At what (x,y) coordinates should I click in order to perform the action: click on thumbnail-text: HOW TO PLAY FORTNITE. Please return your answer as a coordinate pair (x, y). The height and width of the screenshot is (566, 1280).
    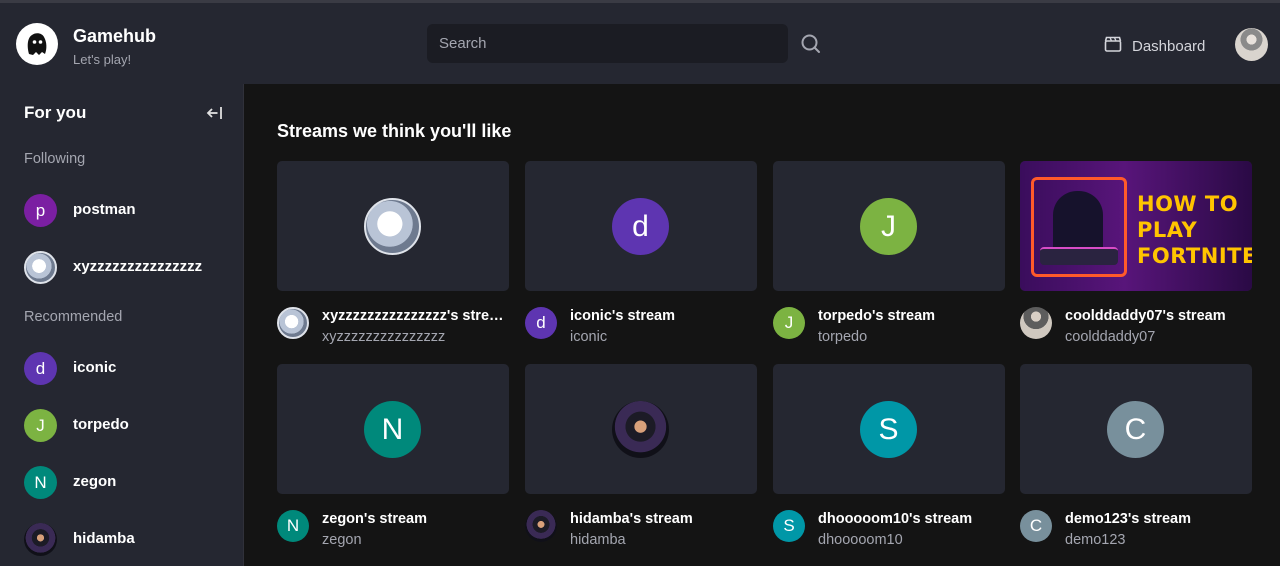
    Looking at the image, I should click on (1194, 230).